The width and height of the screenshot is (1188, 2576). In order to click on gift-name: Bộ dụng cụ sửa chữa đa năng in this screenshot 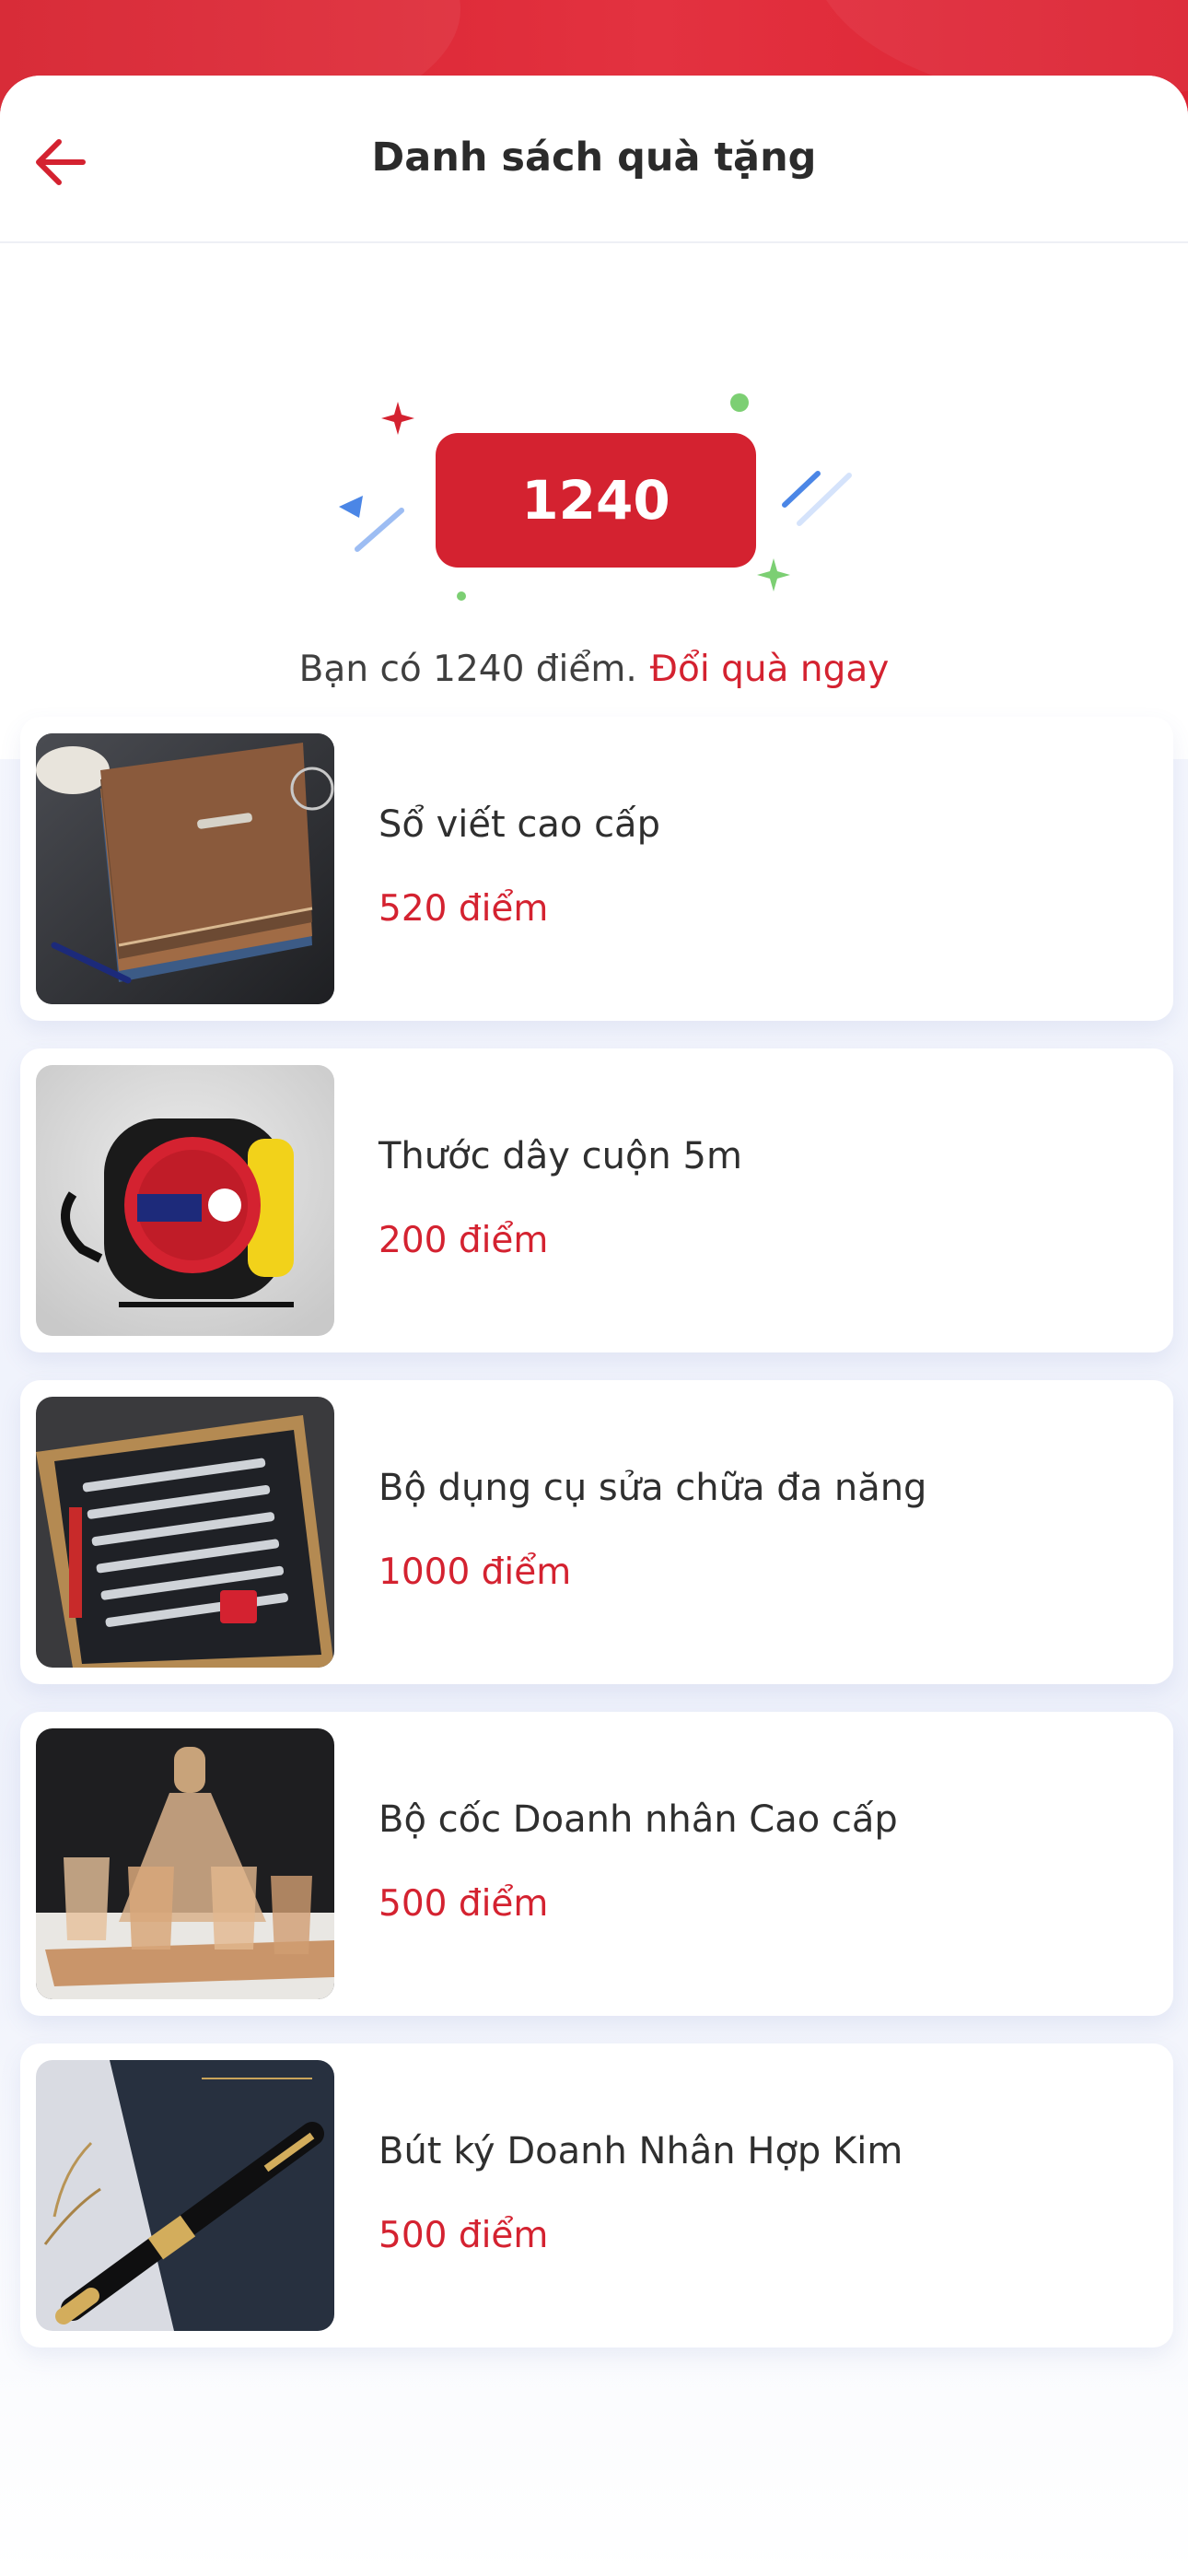, I will do `click(653, 1488)`.